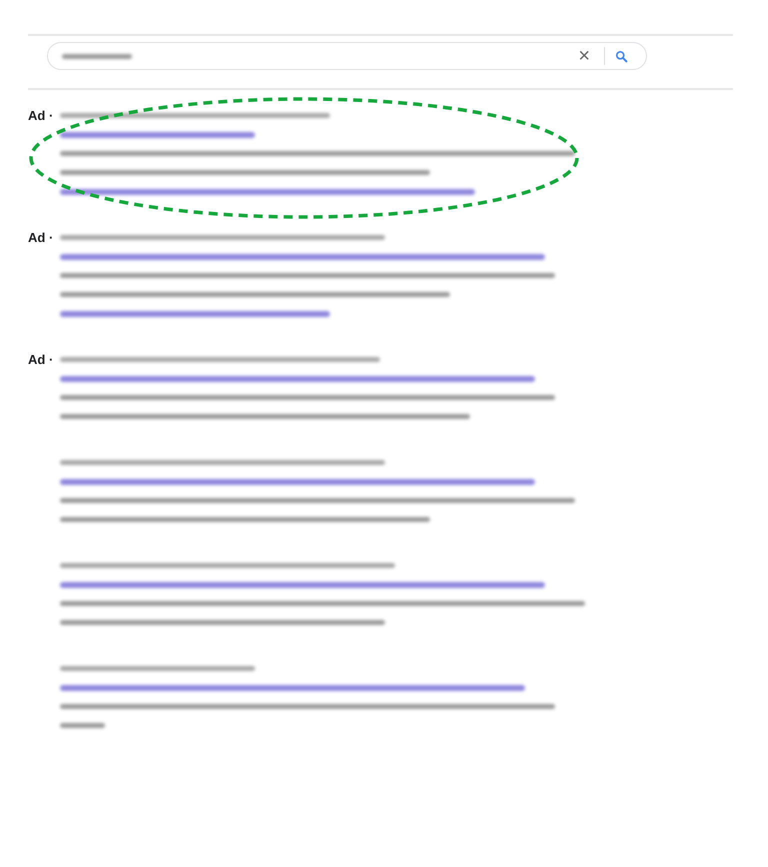 The height and width of the screenshot is (867, 768). I want to click on blurred-query, so click(97, 56).